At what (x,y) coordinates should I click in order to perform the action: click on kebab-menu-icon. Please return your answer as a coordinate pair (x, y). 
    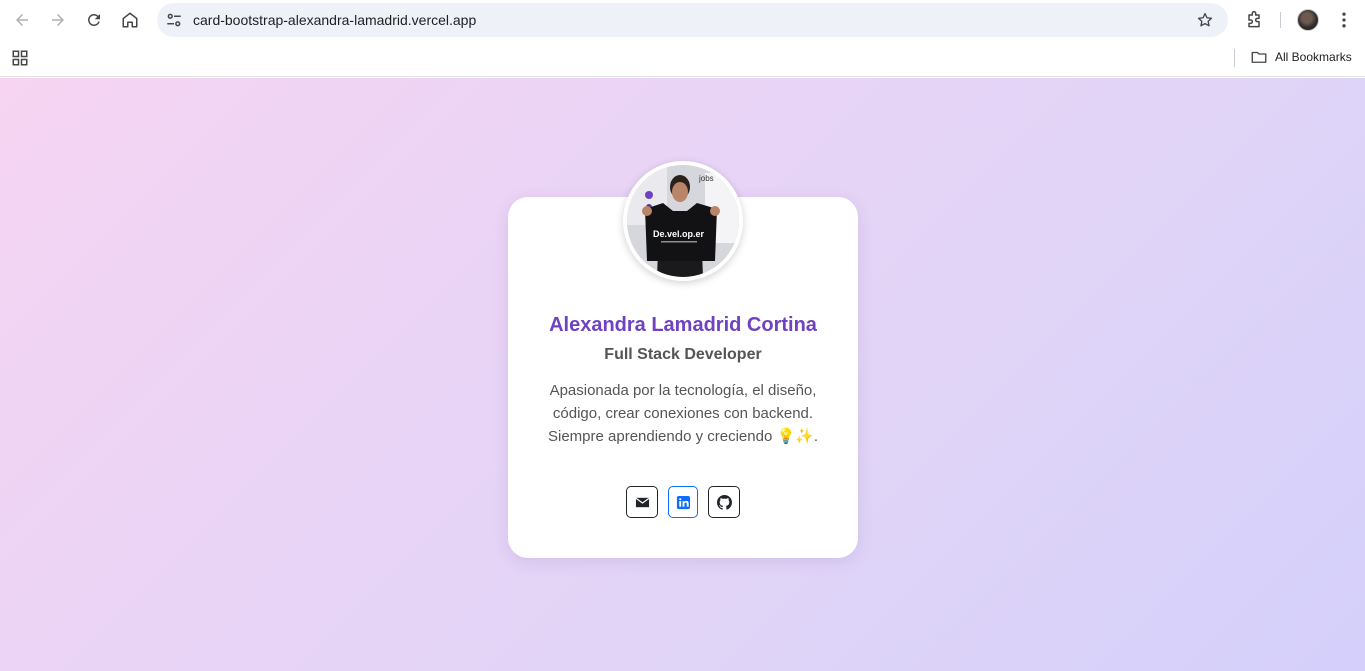
    Looking at the image, I should click on (1344, 20).